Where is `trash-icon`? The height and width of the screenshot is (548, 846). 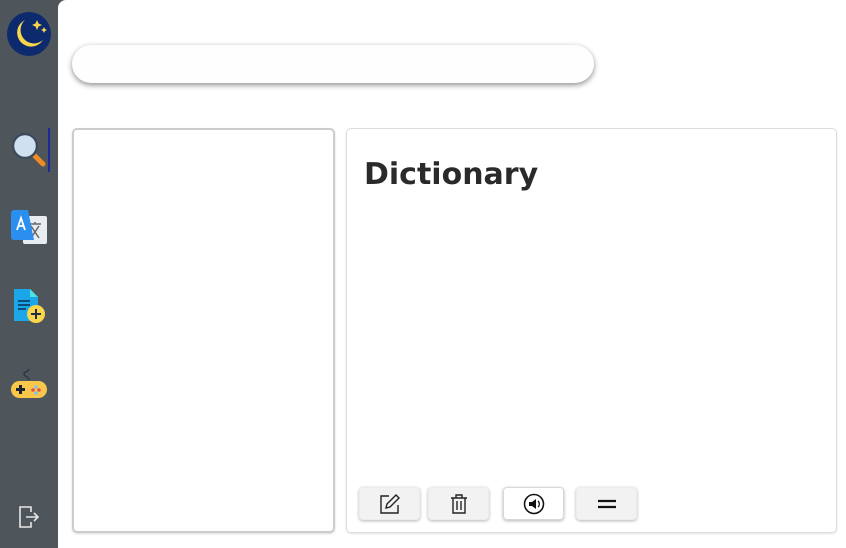
trash-icon is located at coordinates (459, 504).